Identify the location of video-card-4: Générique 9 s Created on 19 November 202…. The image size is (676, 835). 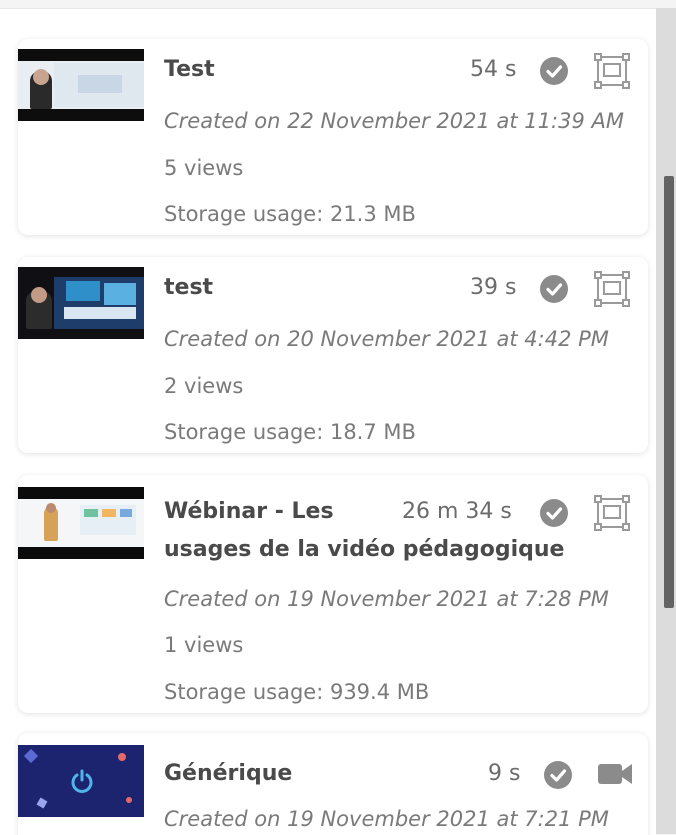
(333, 784).